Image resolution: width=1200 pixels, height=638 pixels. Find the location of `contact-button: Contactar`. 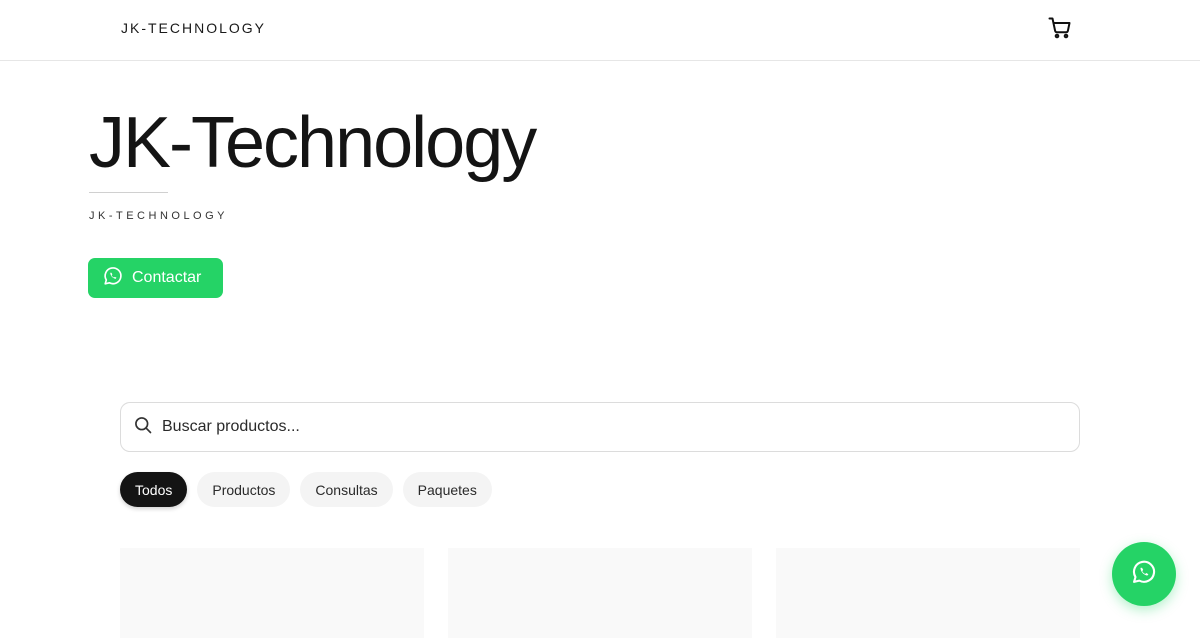

contact-button: Contactar is located at coordinates (155, 278).